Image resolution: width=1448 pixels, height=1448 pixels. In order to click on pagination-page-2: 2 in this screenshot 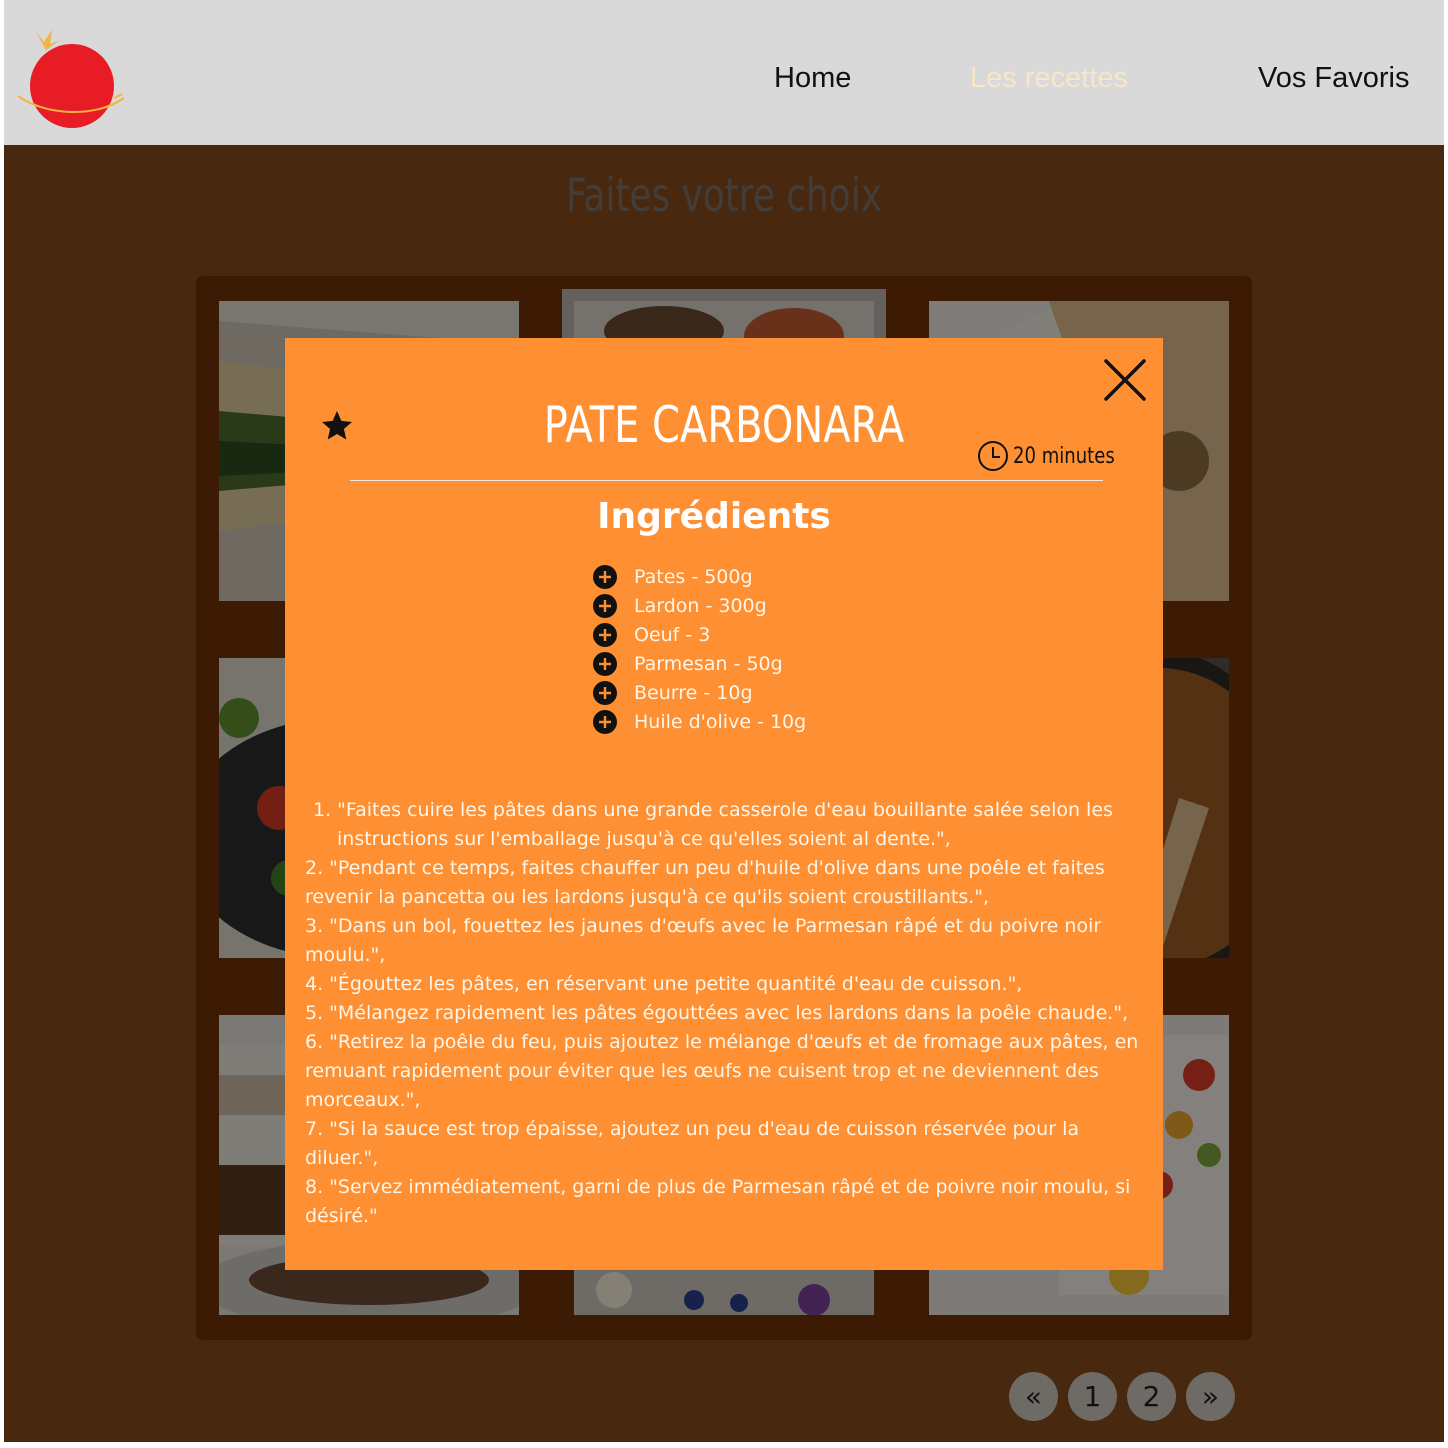, I will do `click(1151, 1396)`.